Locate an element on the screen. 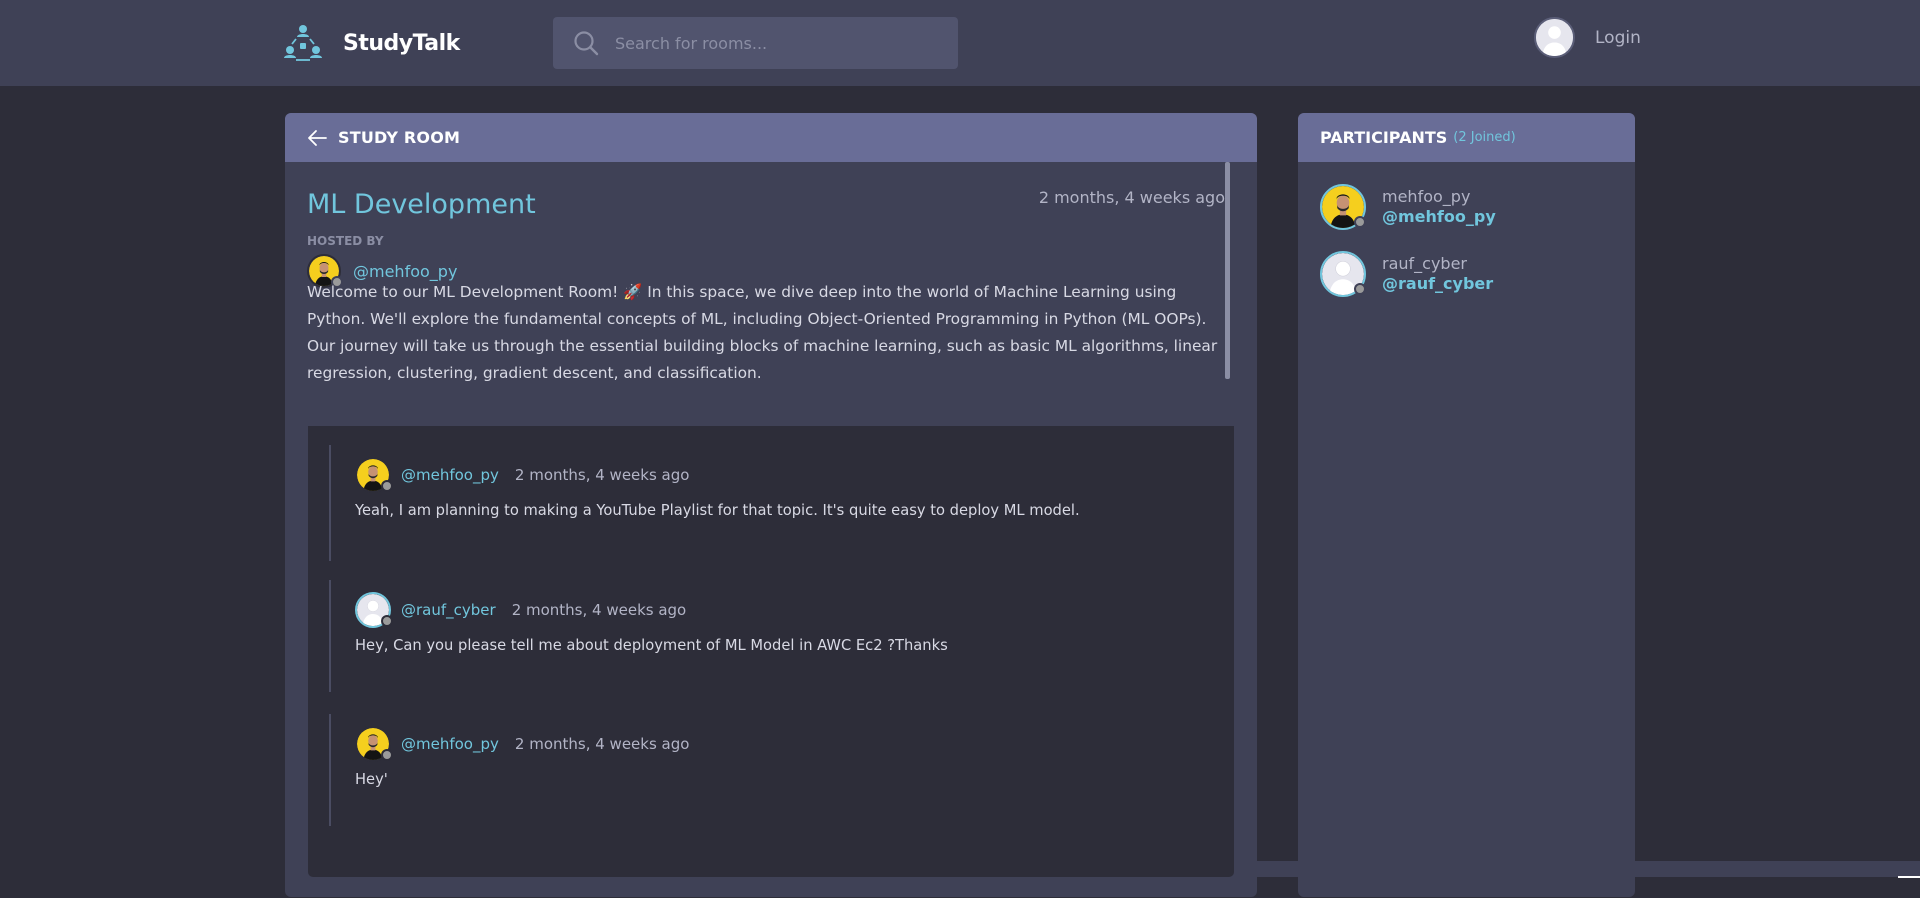 This screenshot has width=1920, height=898. brand-logo: StudyTalk is located at coordinates (371, 43).